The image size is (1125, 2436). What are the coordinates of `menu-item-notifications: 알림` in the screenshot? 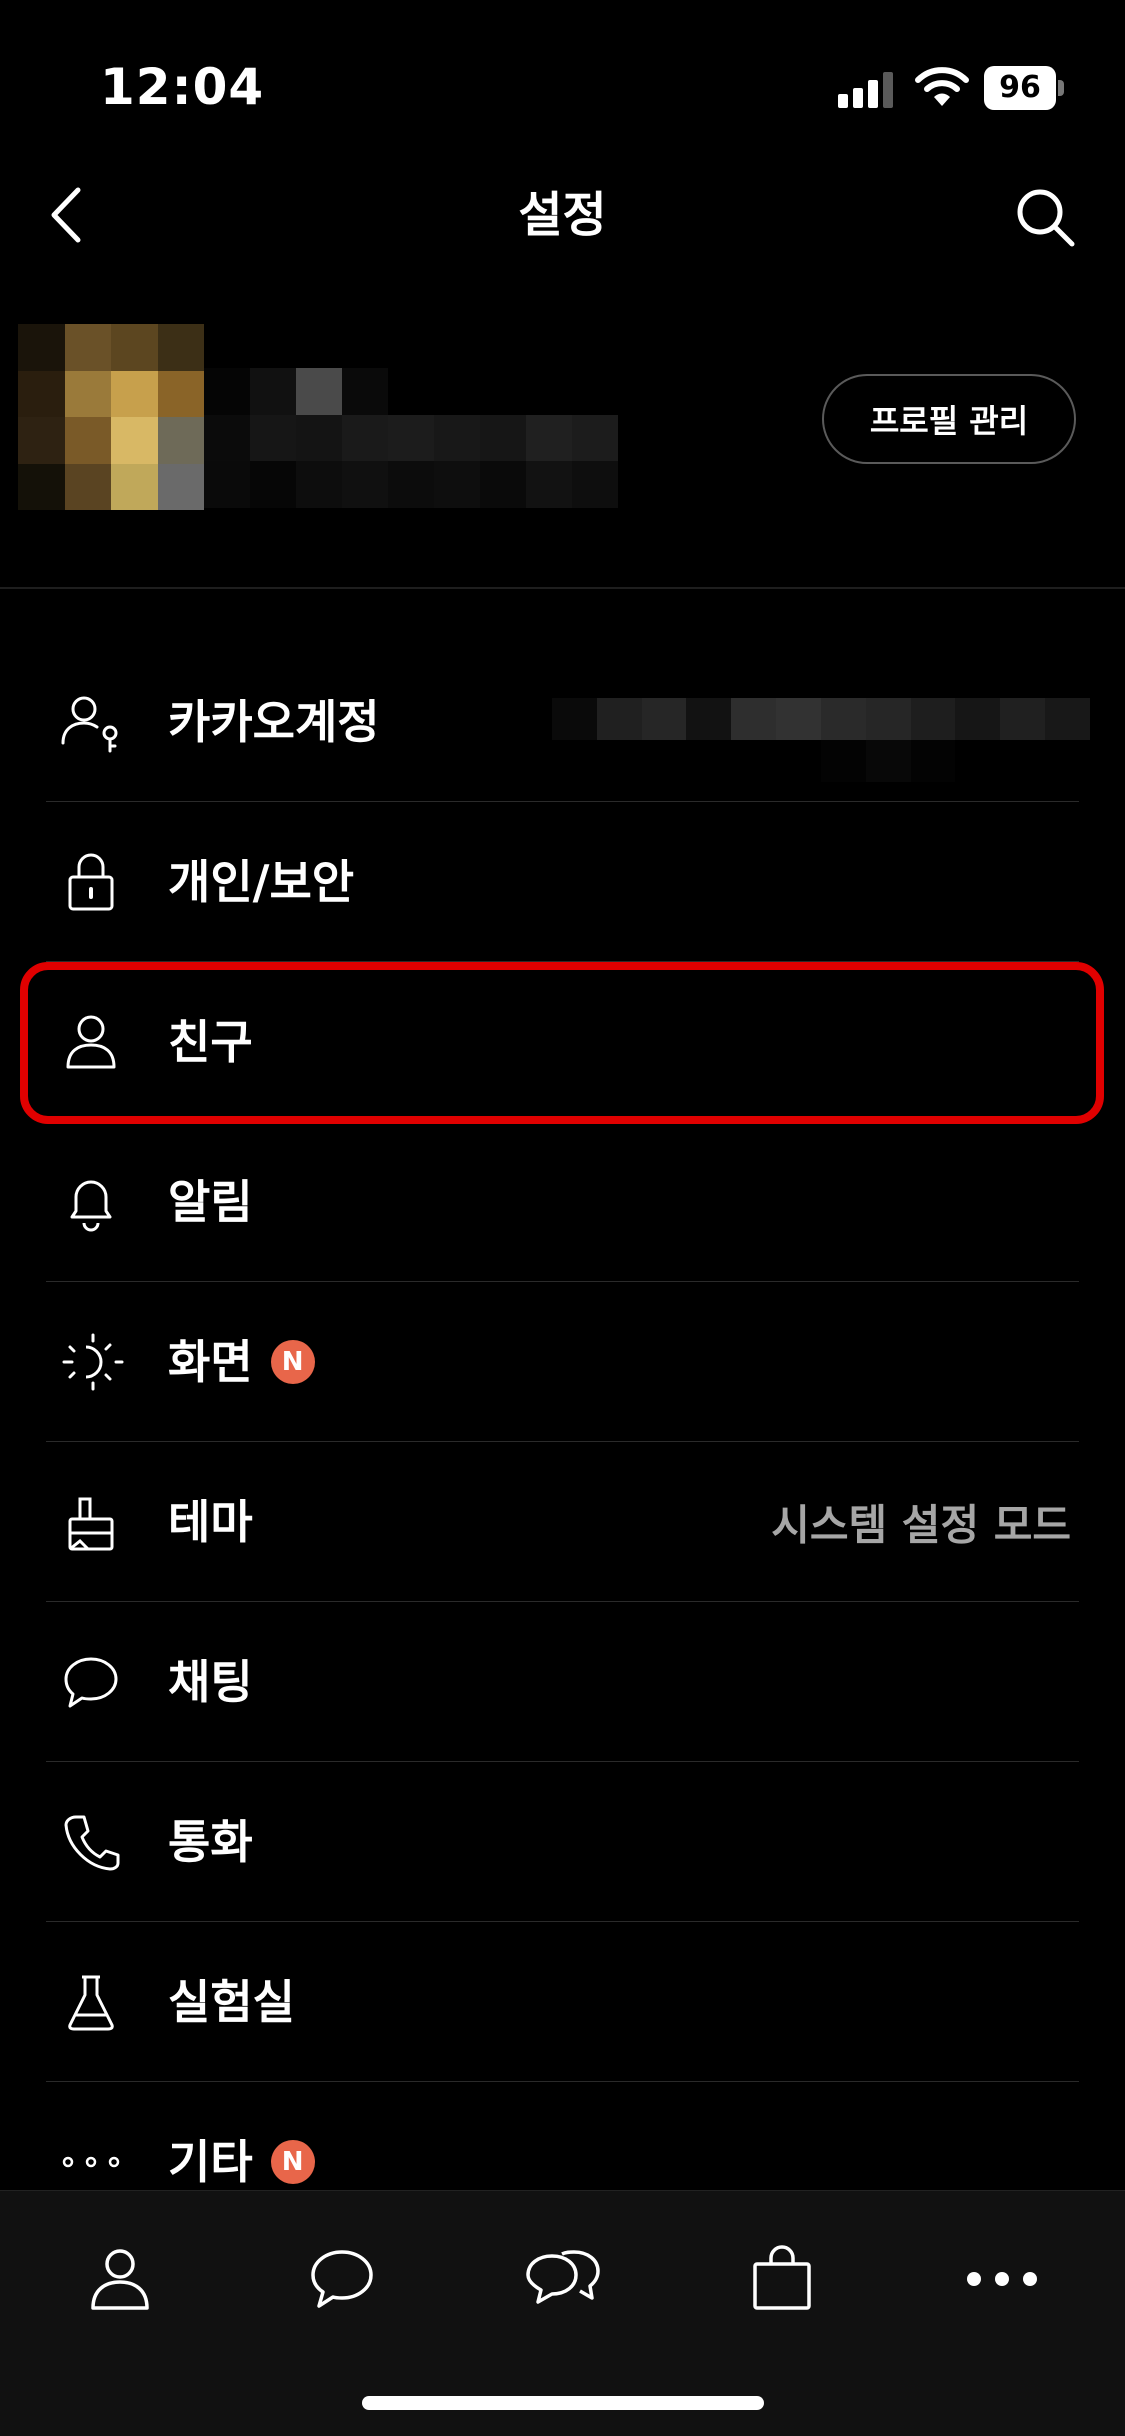 It's located at (562, 1202).